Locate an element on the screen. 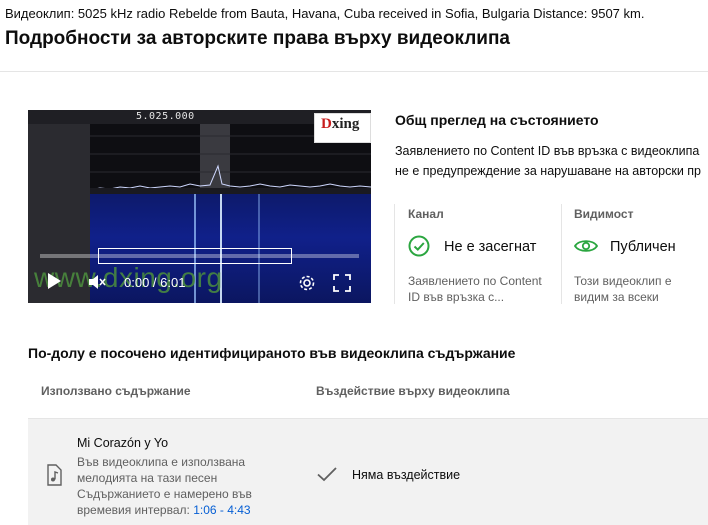 The height and width of the screenshot is (525, 708). column-header-impact: Въздействие върху видеоклипа is located at coordinates (413, 391).